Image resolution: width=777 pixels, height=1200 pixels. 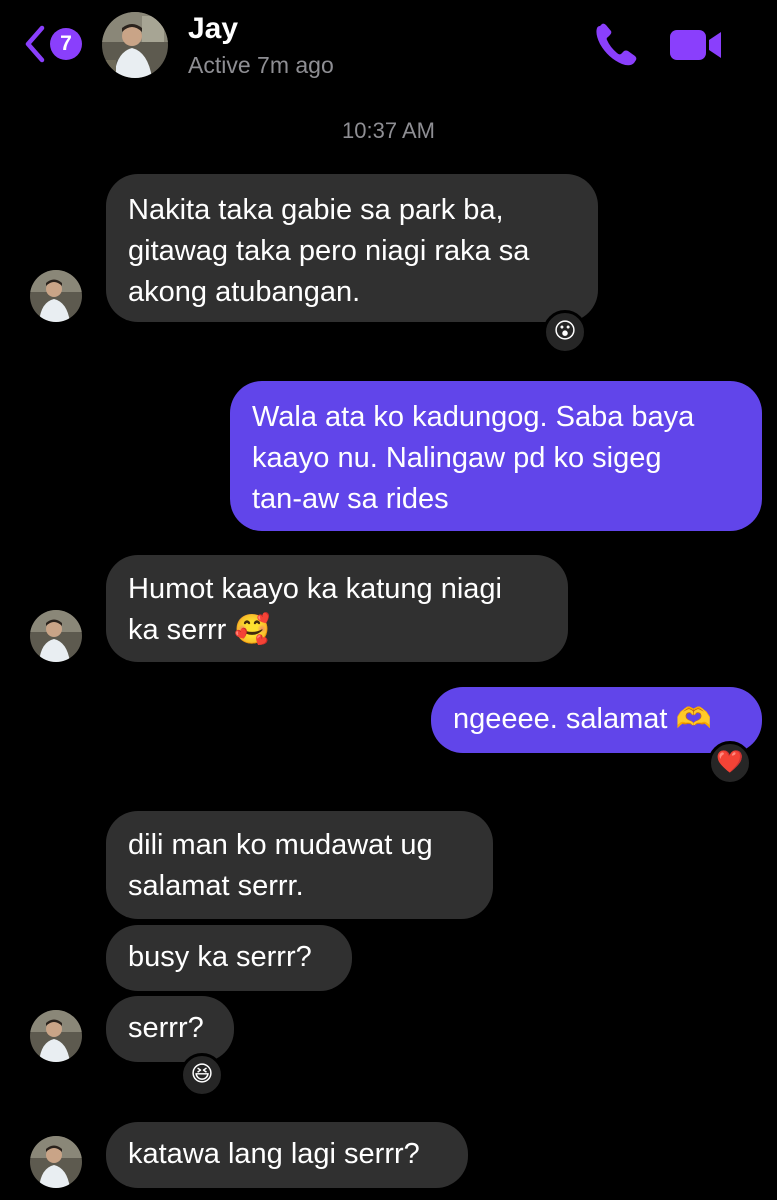 What do you see at coordinates (388, 50) in the screenshot?
I see `chat-header: 7 Jay Active 7m ago` at bounding box center [388, 50].